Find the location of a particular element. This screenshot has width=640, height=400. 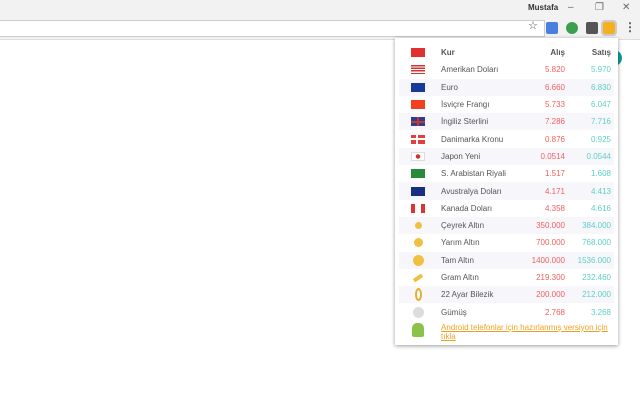

header-satis: Satış is located at coordinates (601, 53).